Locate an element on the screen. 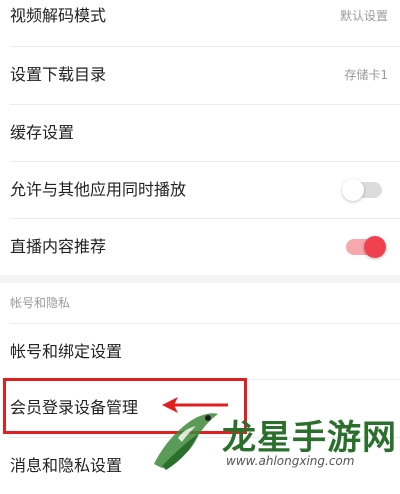 The image size is (400, 494). cache-settings-row: 缓存设置 is located at coordinates (200, 133).